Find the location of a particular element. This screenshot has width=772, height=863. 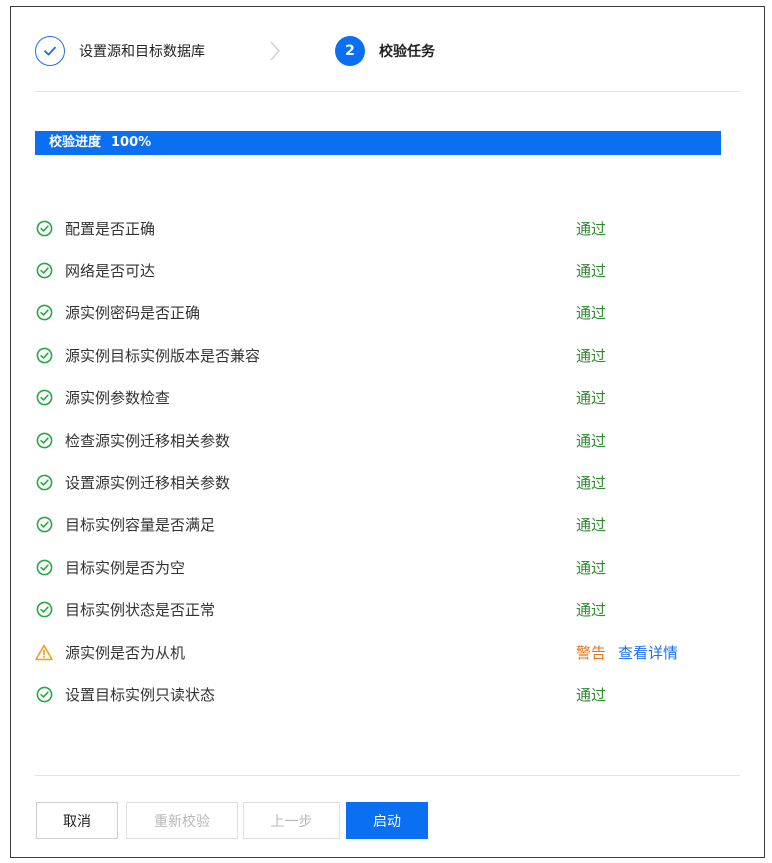

check-row: 目标实例容量是否满足 通过 is located at coordinates (387, 525).